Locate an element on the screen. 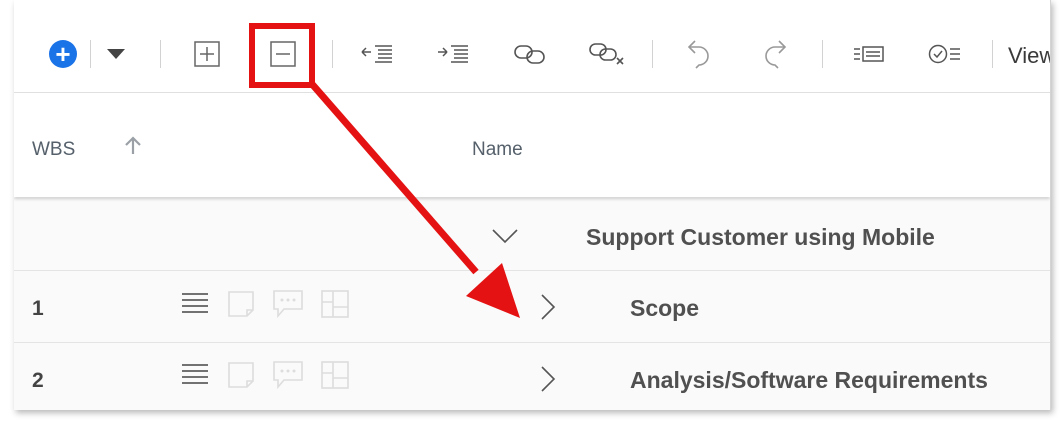 The image size is (1064, 434). expand-all-icon is located at coordinates (207, 54).